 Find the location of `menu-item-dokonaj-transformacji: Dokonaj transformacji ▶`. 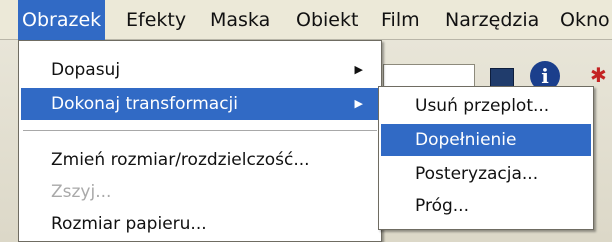

menu-item-dokonaj-transformacji: Dokonaj transformacji ▶ is located at coordinates (200, 104).